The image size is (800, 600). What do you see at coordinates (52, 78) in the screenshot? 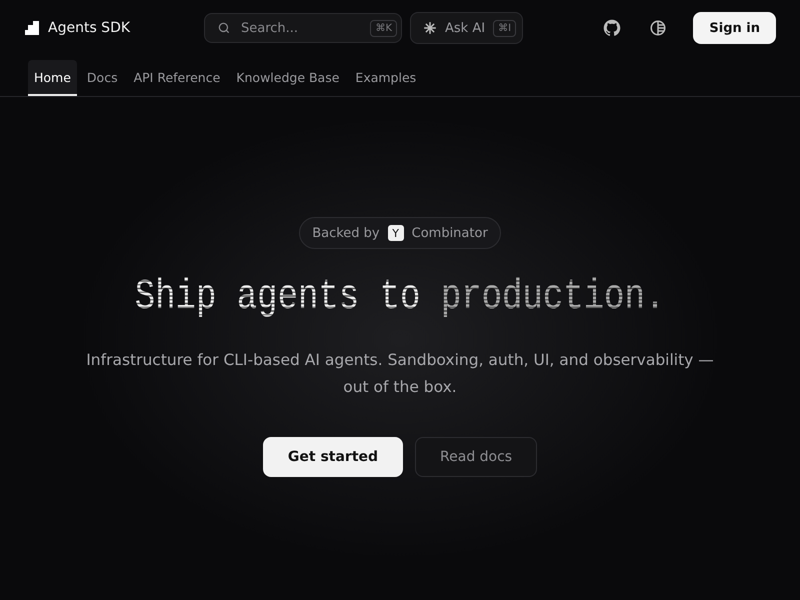
I see `nav-tab: Home` at bounding box center [52, 78].